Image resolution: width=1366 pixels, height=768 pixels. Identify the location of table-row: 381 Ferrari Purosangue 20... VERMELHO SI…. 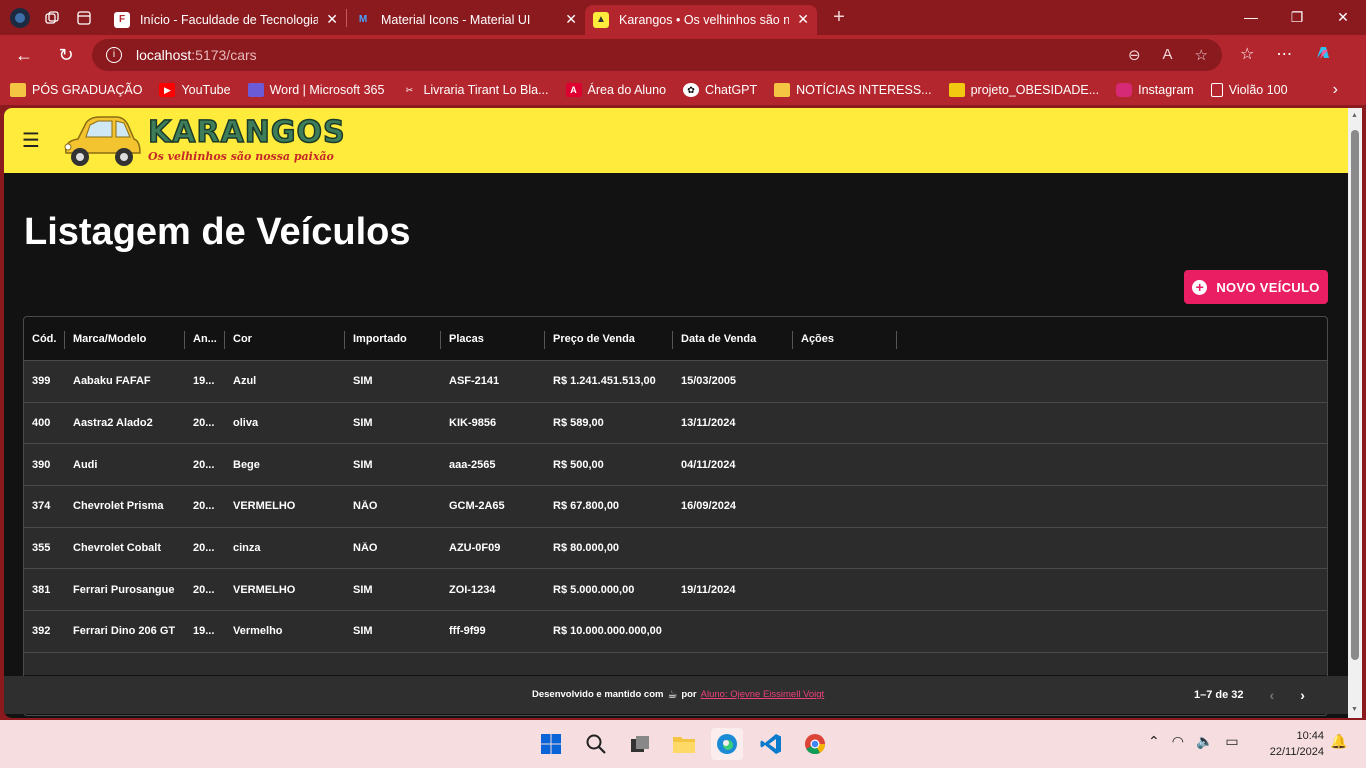
(675, 590).